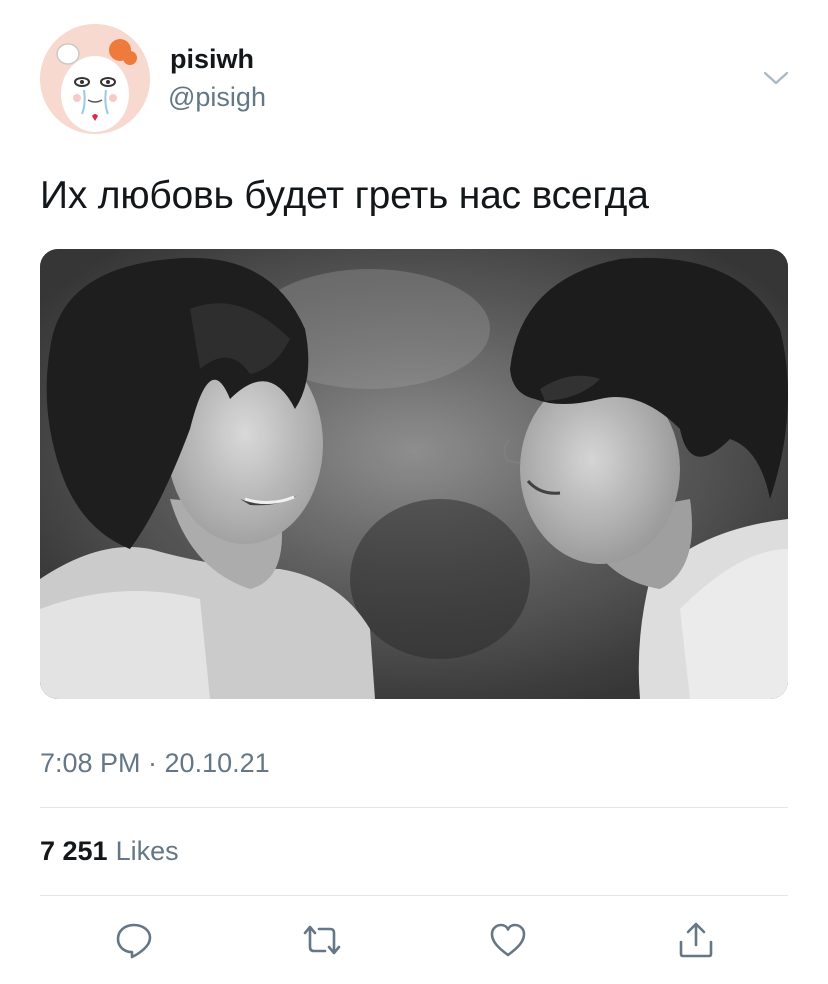 This screenshot has width=828, height=984. I want to click on reply-button, so click(134, 940).